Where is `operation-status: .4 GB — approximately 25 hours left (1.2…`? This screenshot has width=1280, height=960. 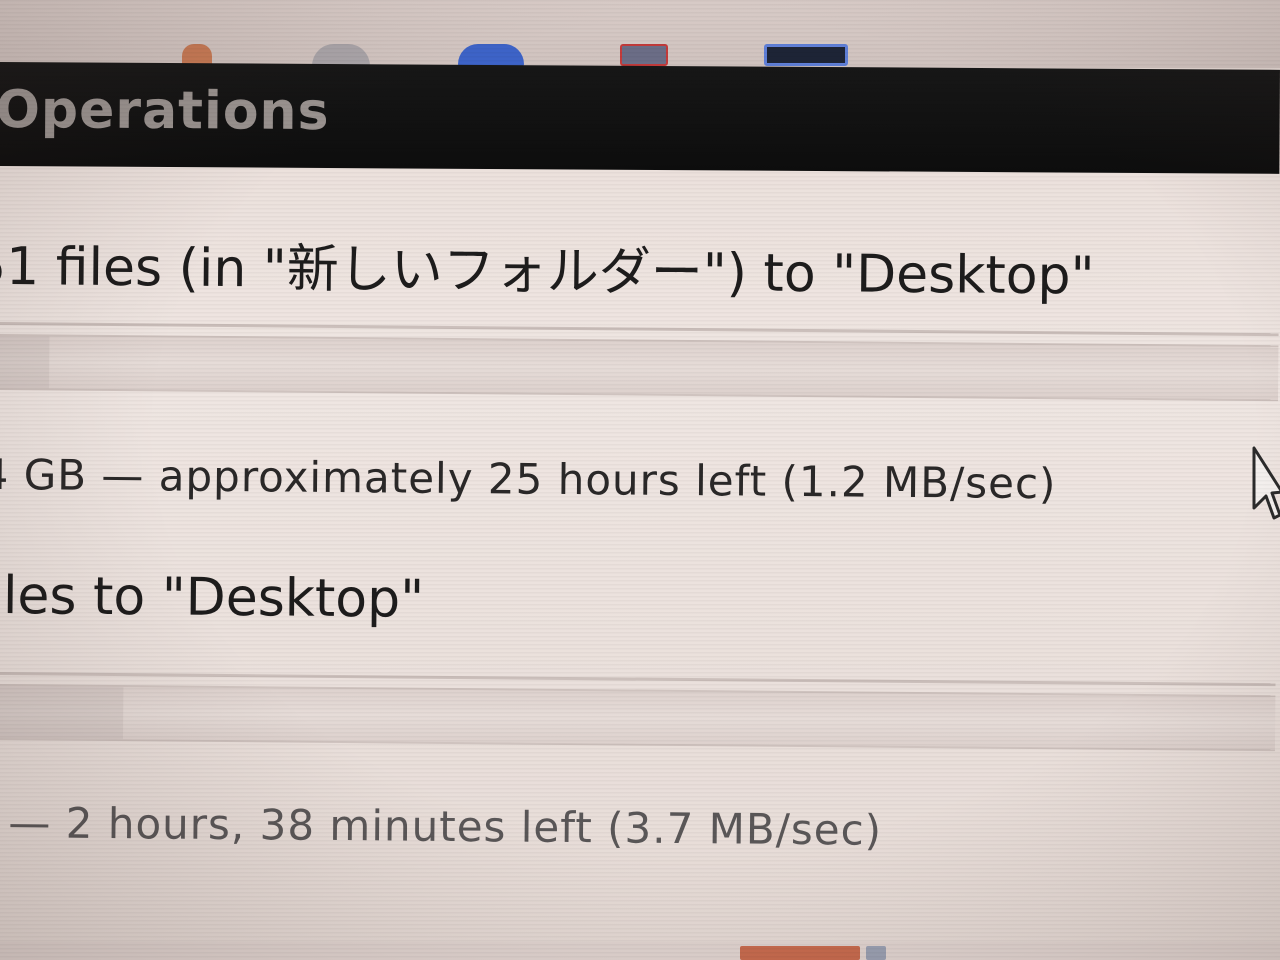 operation-status: .4 GB — approximately 25 hours left (1.2… is located at coordinates (528, 479).